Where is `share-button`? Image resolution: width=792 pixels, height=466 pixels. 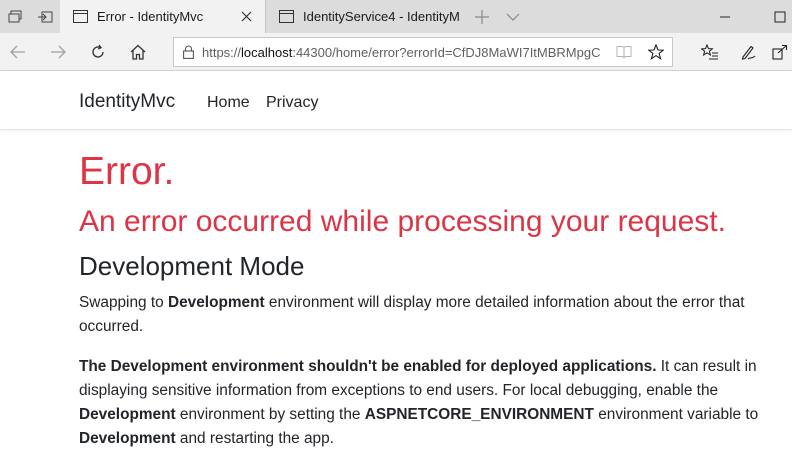
share-button is located at coordinates (778, 52).